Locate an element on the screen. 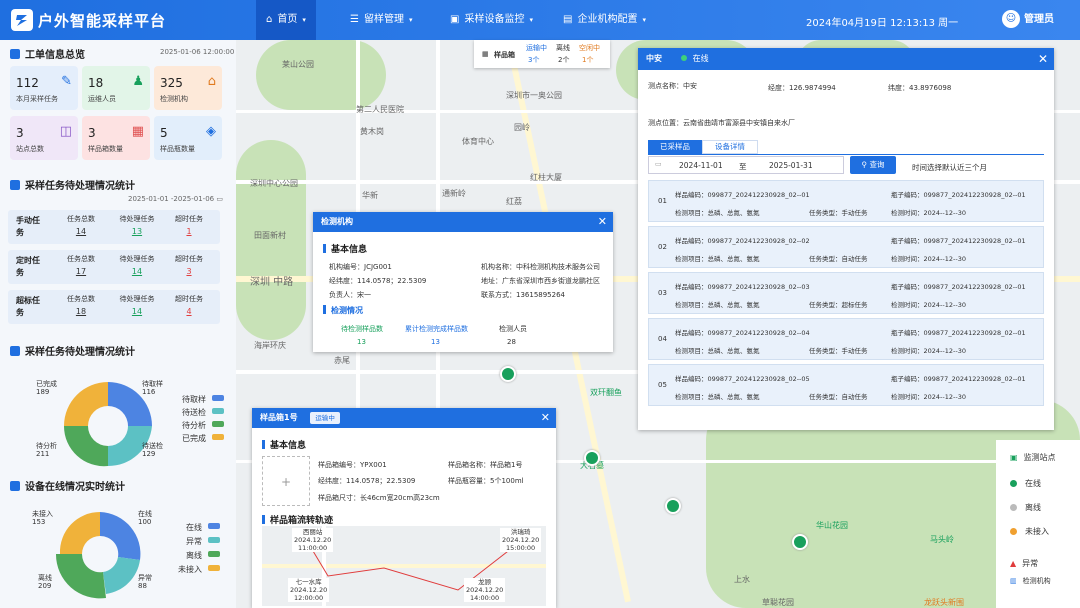 This screenshot has width=1080, height=608. donut-label-value: 209 is located at coordinates (45, 586).